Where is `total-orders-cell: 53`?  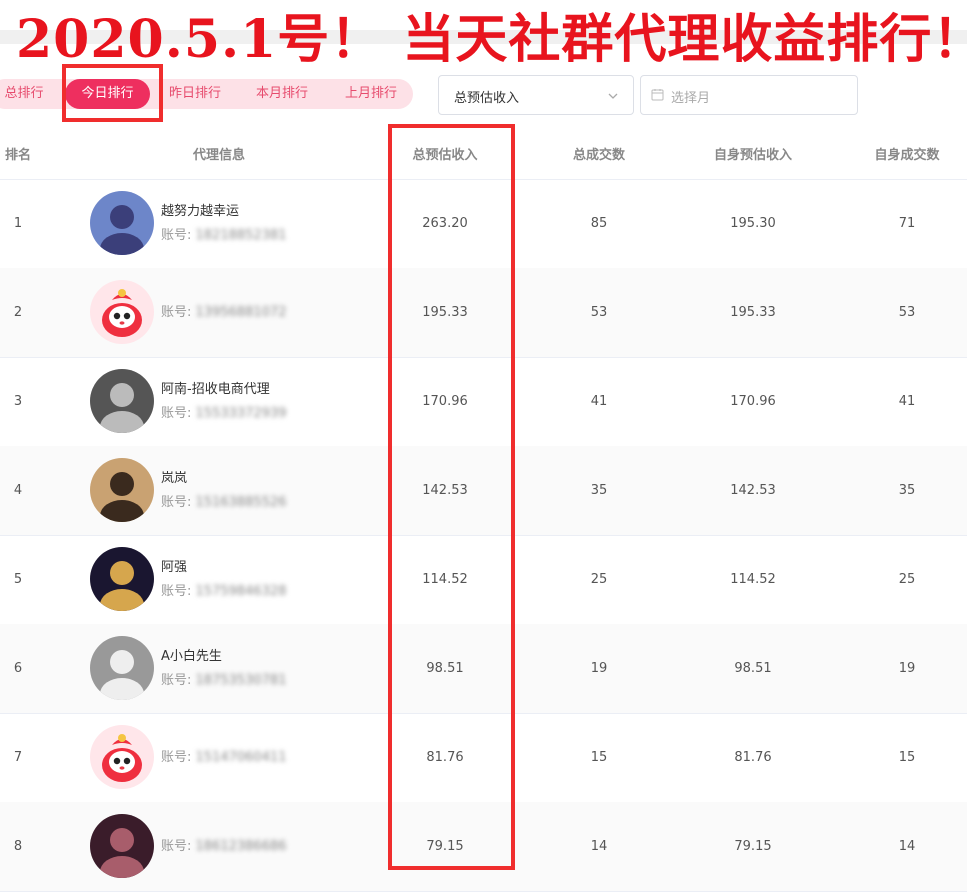
total-orders-cell: 53 is located at coordinates (599, 312).